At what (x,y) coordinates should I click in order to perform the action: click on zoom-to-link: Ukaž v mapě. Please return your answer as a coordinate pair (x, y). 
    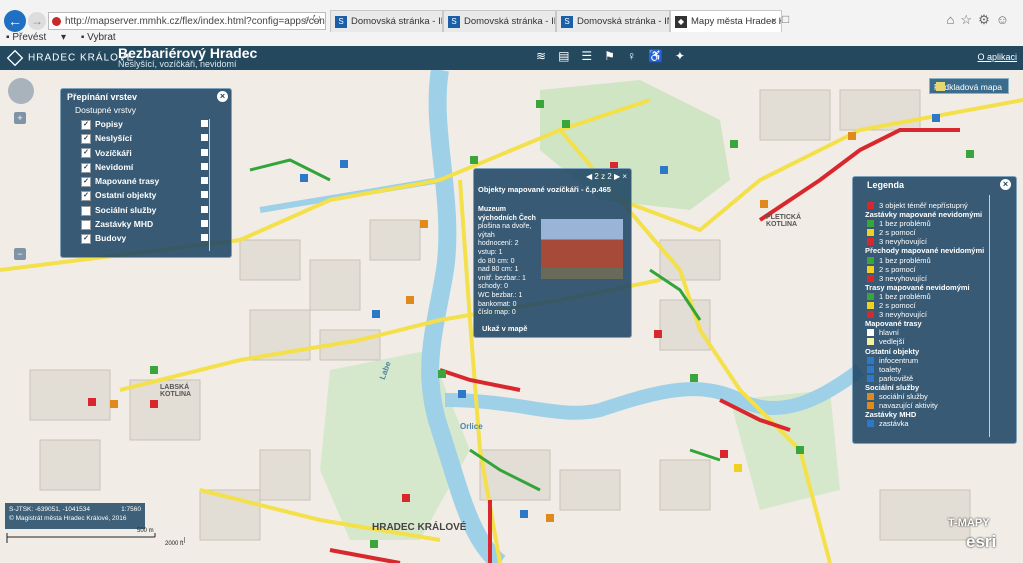
    Looking at the image, I should click on (504, 328).